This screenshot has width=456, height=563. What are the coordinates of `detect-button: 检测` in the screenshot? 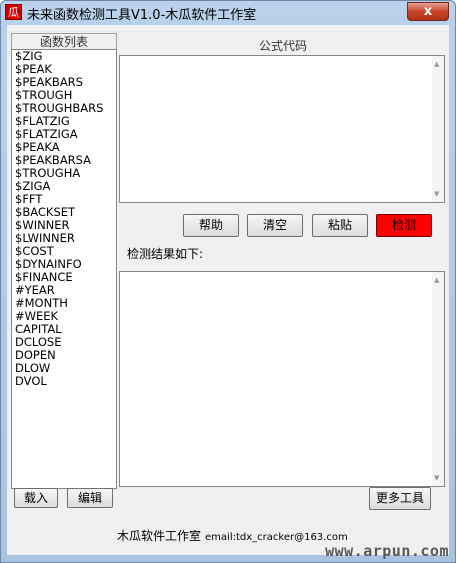 It's located at (404, 225).